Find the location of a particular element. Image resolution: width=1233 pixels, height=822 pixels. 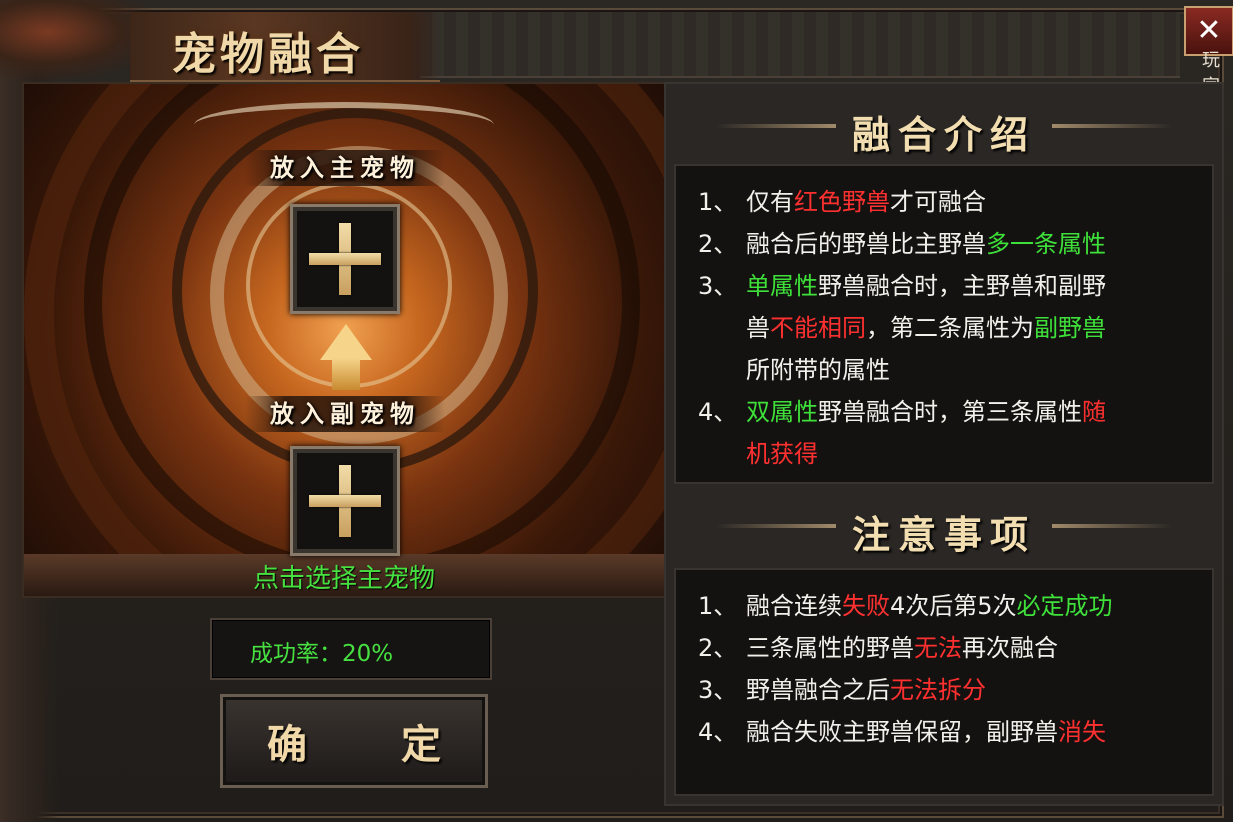

close-icon: ✕ is located at coordinates (1209, 30).